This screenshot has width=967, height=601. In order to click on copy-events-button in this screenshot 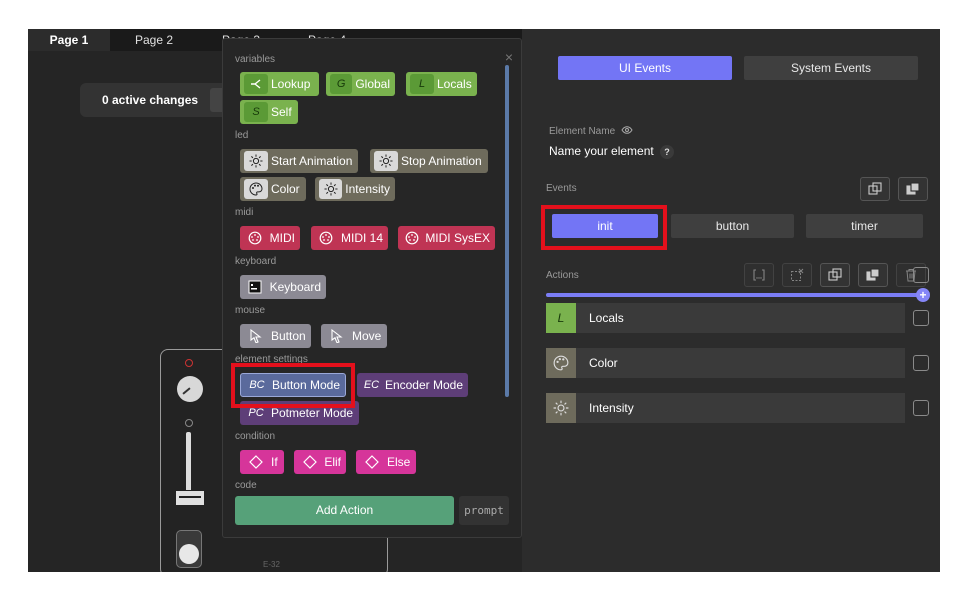, I will do `click(875, 189)`.